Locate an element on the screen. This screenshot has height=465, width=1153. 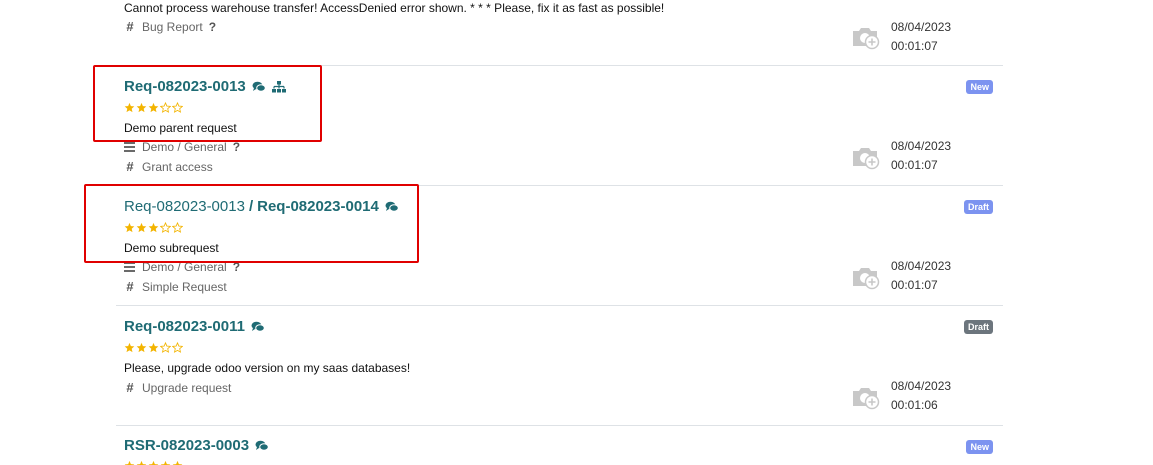
request-datetime: 08/04/2023 00:01:06 is located at coordinates (921, 396).